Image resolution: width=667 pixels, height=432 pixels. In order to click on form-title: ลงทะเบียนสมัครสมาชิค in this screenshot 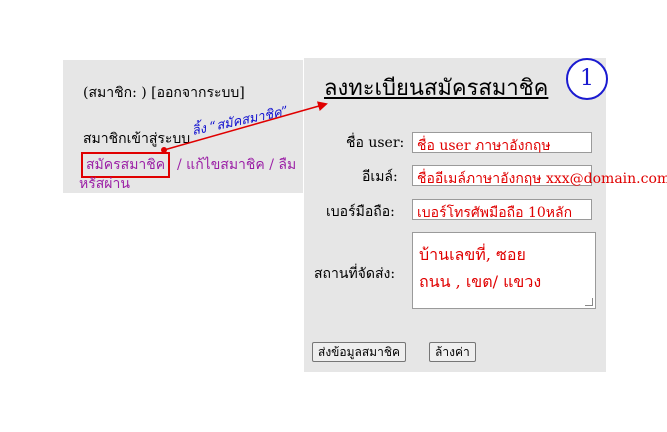, I will do `click(436, 88)`.